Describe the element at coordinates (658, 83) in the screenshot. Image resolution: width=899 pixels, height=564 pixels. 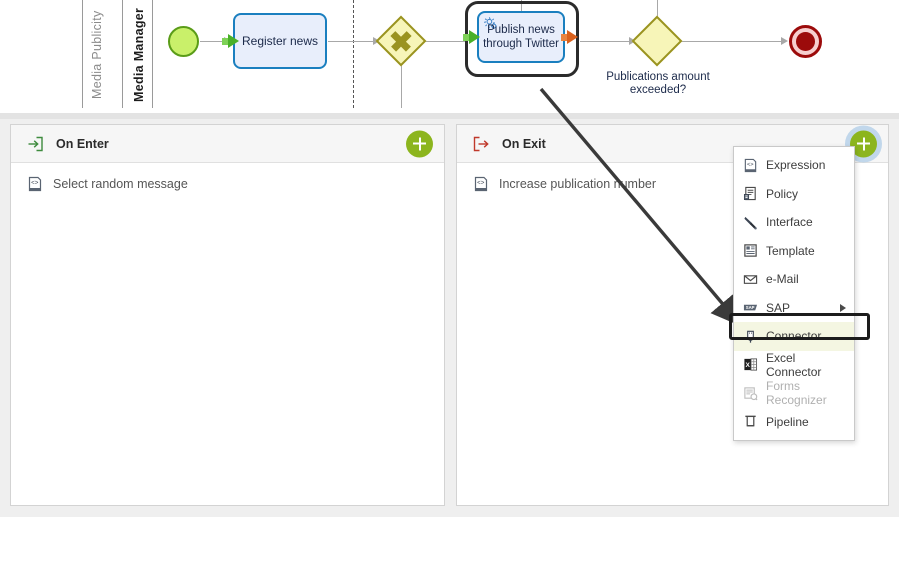
I see `gateway-label: Publications amount exceeded?` at that location.